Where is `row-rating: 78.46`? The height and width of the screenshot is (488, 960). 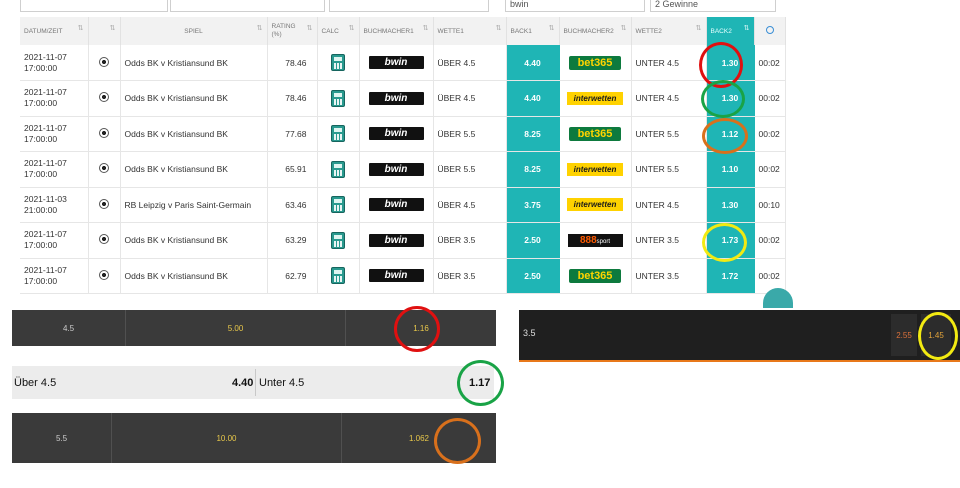
row-rating: 78.46 is located at coordinates (292, 98).